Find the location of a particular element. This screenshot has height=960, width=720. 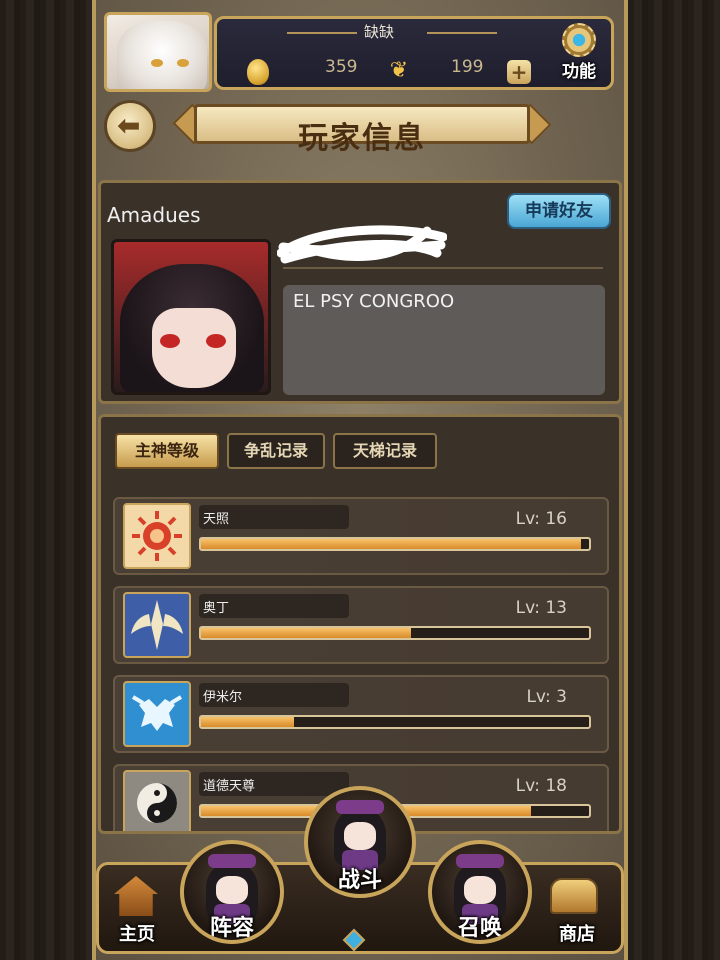

treasure-chest-icon is located at coordinates (574, 896).